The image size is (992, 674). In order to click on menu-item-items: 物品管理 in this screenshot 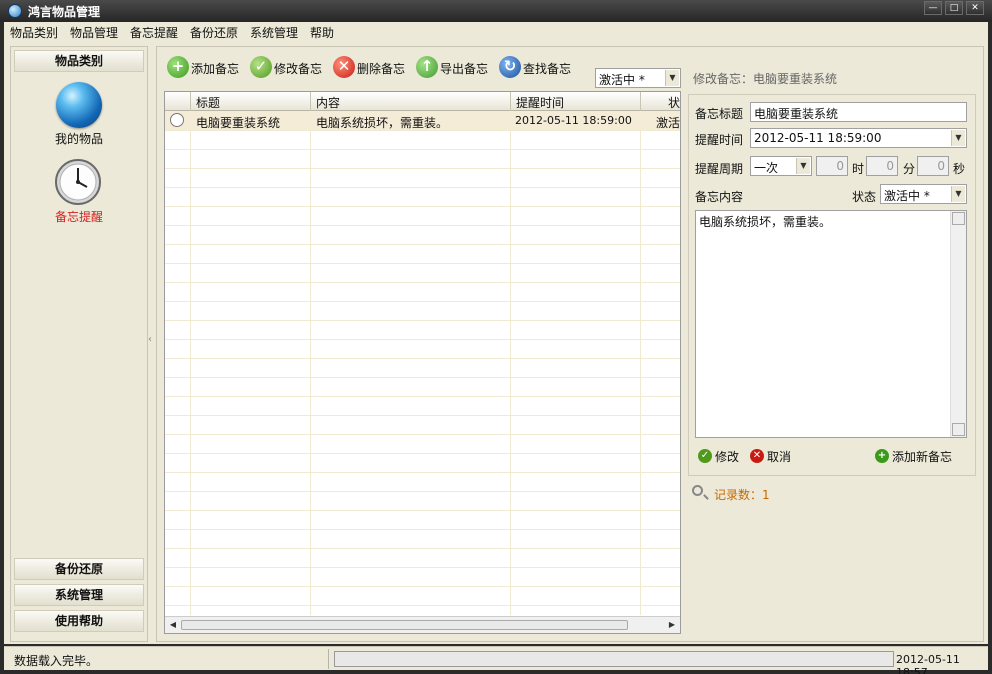, I will do `click(94, 32)`.